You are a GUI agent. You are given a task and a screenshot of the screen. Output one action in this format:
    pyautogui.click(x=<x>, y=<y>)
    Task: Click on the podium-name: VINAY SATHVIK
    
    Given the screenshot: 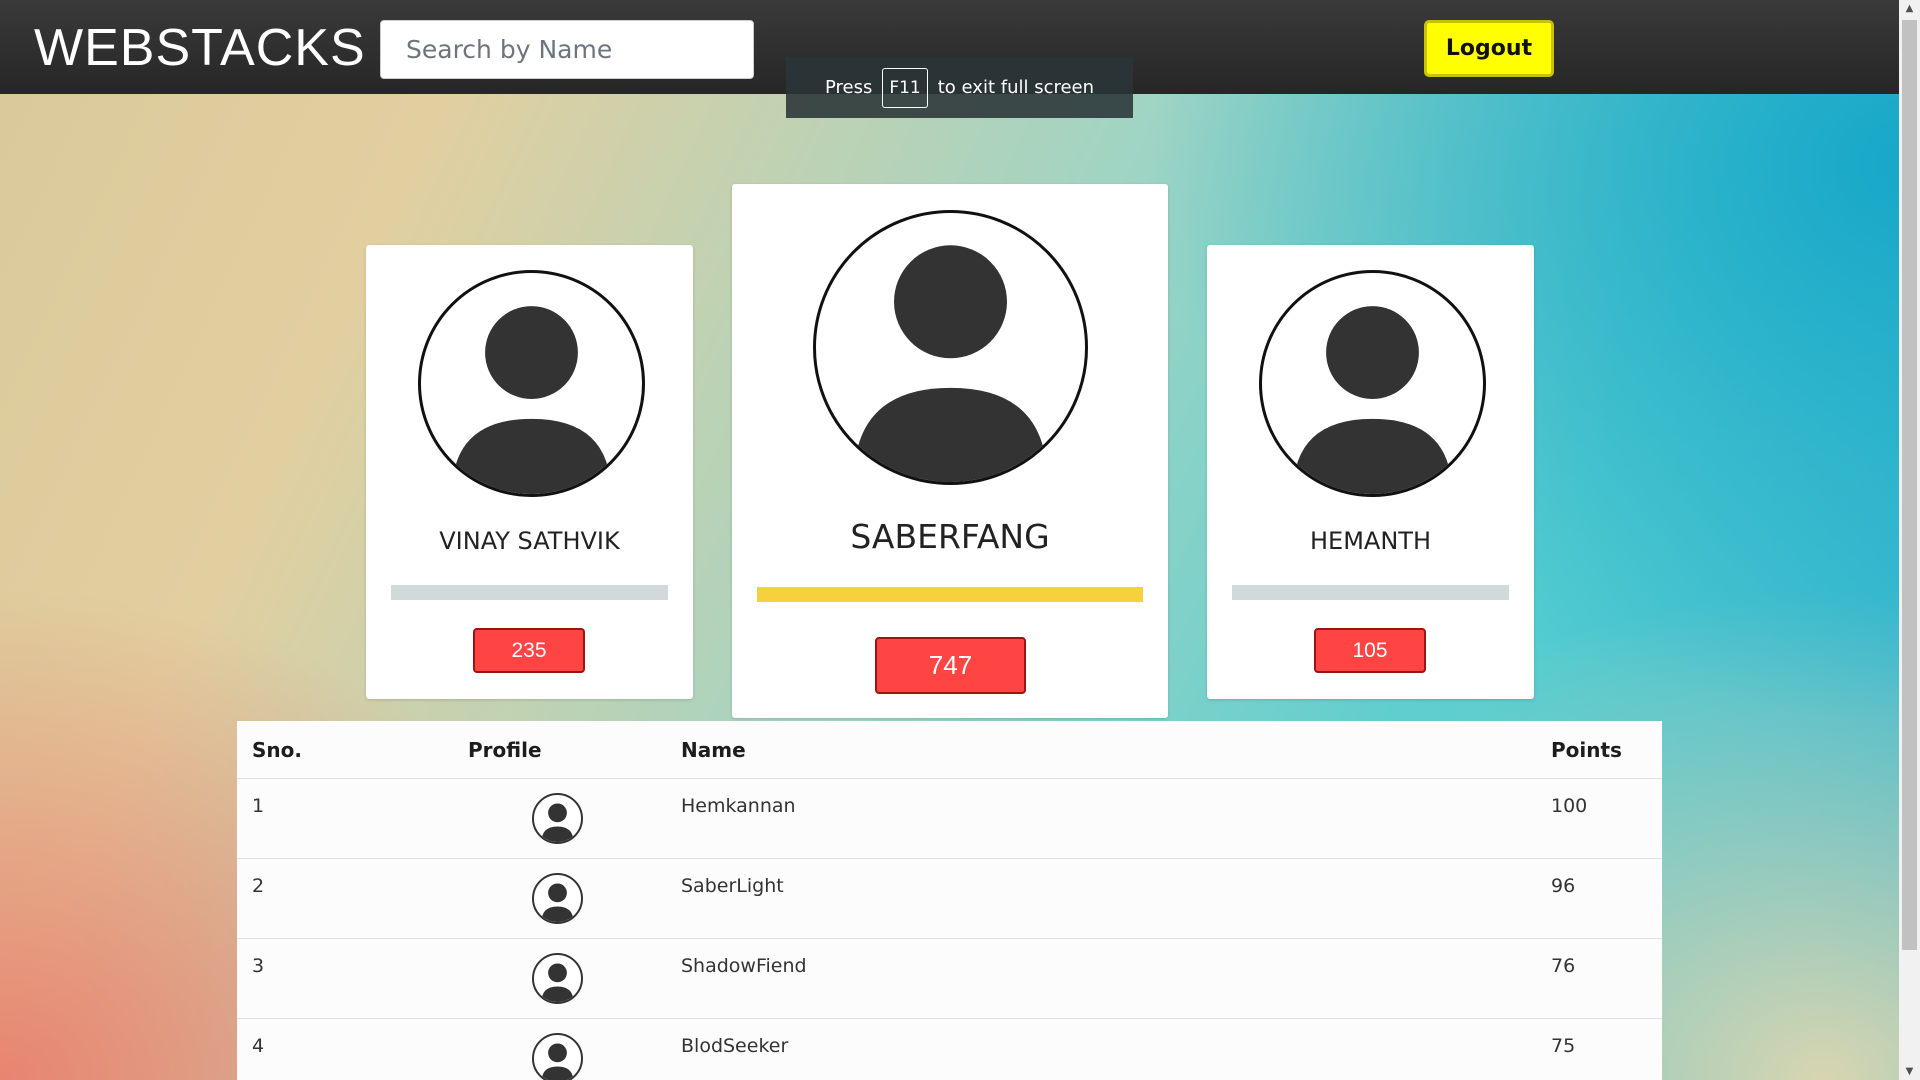 What is the action you would take?
    pyautogui.click(x=529, y=541)
    